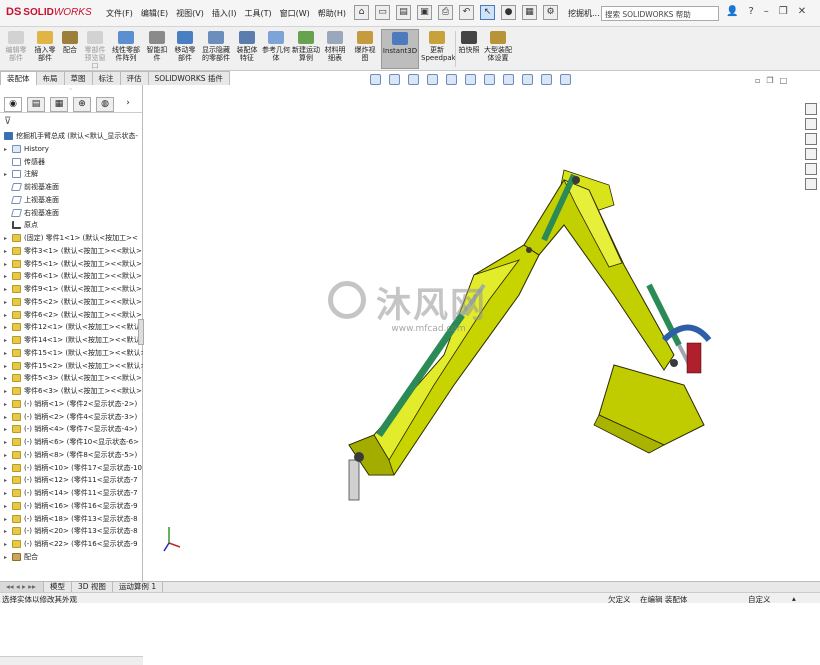  I want to click on new-motion-study-button: 新建运动算例, so click(306, 46).